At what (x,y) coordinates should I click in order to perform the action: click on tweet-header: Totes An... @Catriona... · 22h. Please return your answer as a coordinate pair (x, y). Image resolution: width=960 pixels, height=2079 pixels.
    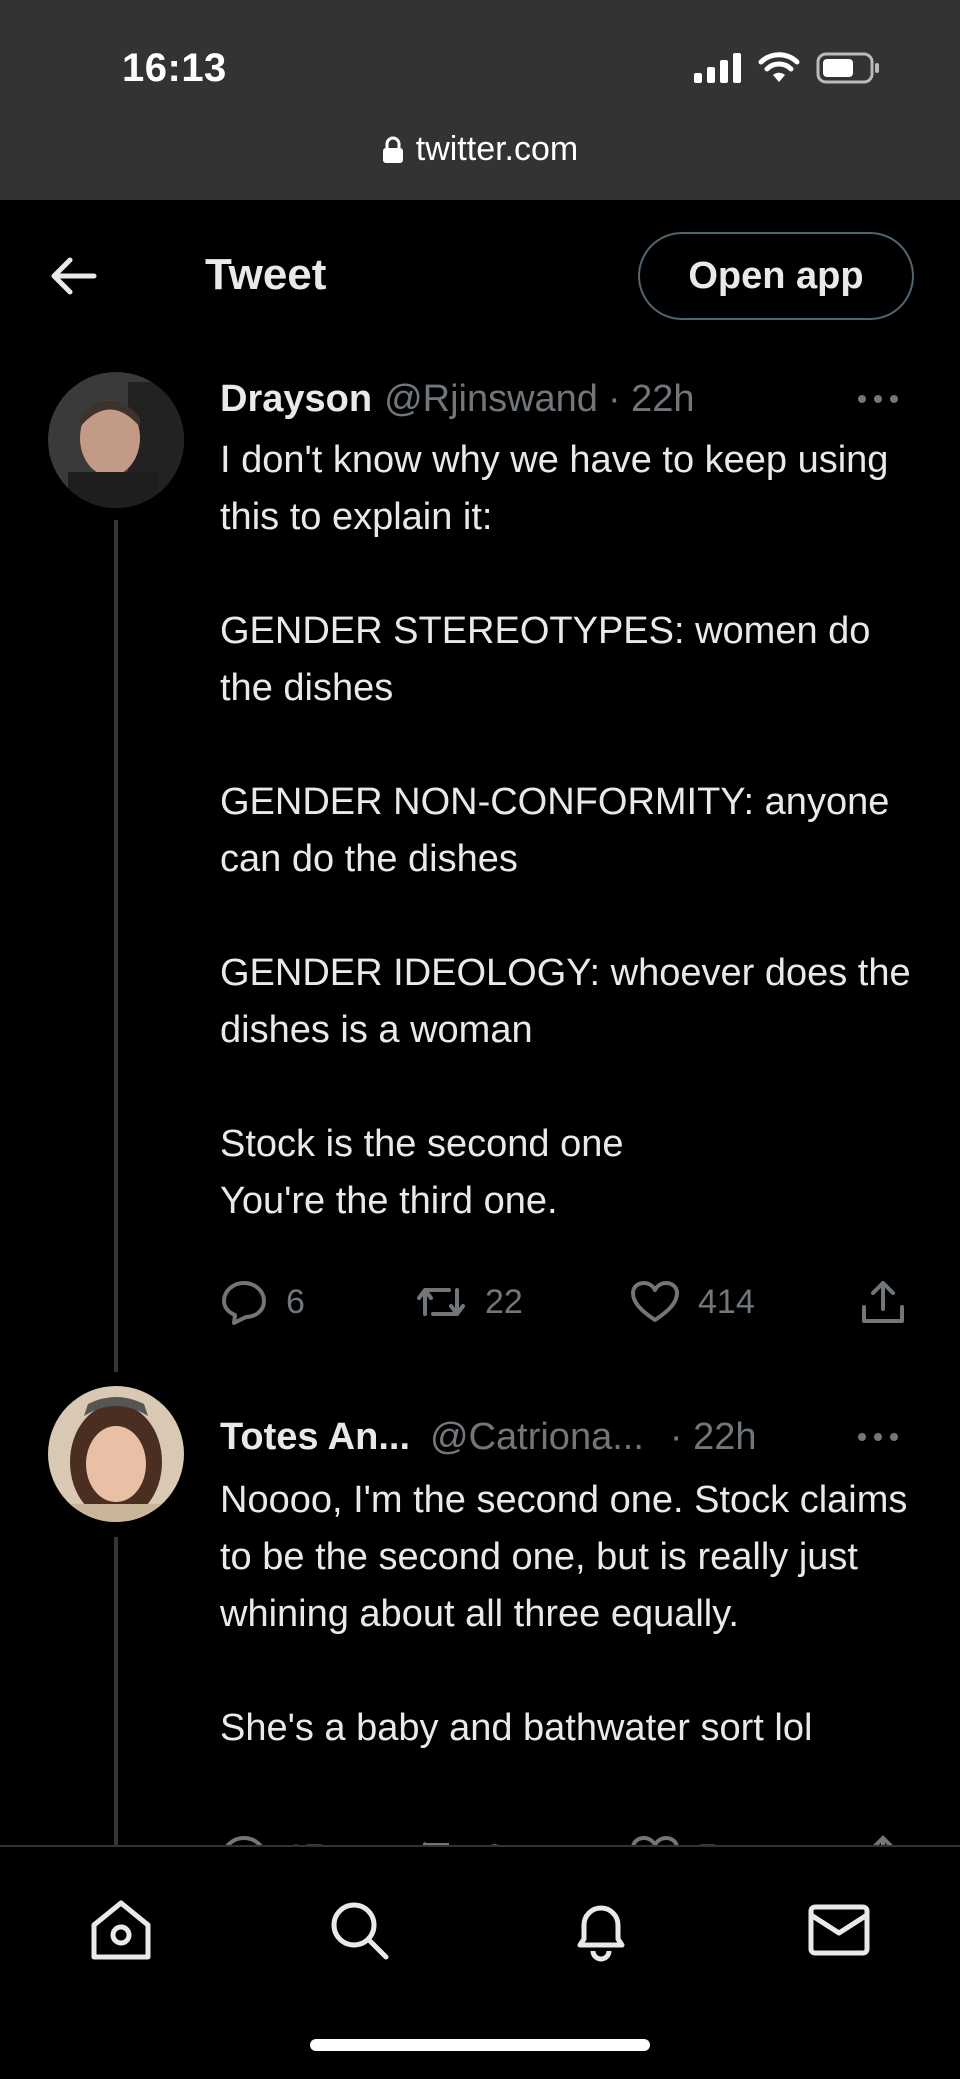
    Looking at the image, I should click on (570, 1437).